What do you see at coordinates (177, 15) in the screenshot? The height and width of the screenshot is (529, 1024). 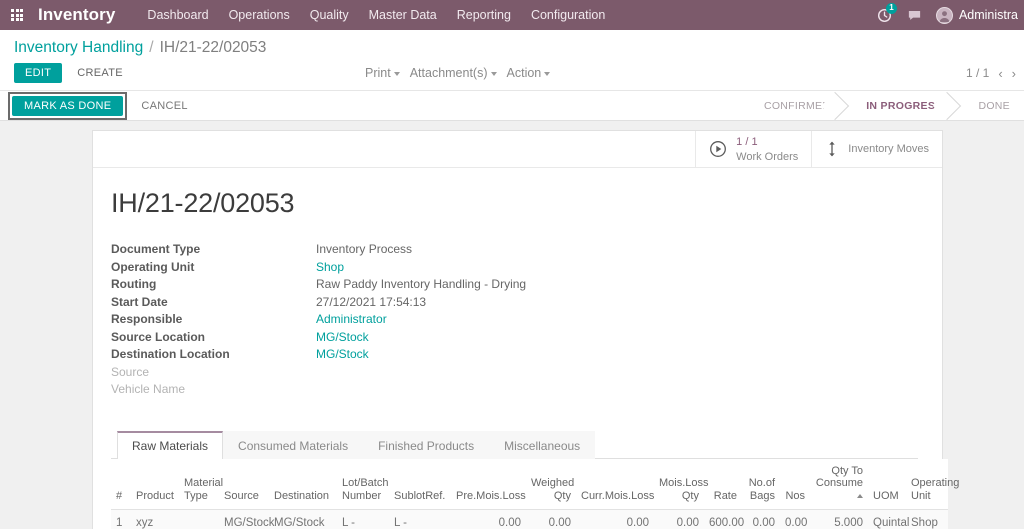 I see `menu-item-dashboard: Dashboard` at bounding box center [177, 15].